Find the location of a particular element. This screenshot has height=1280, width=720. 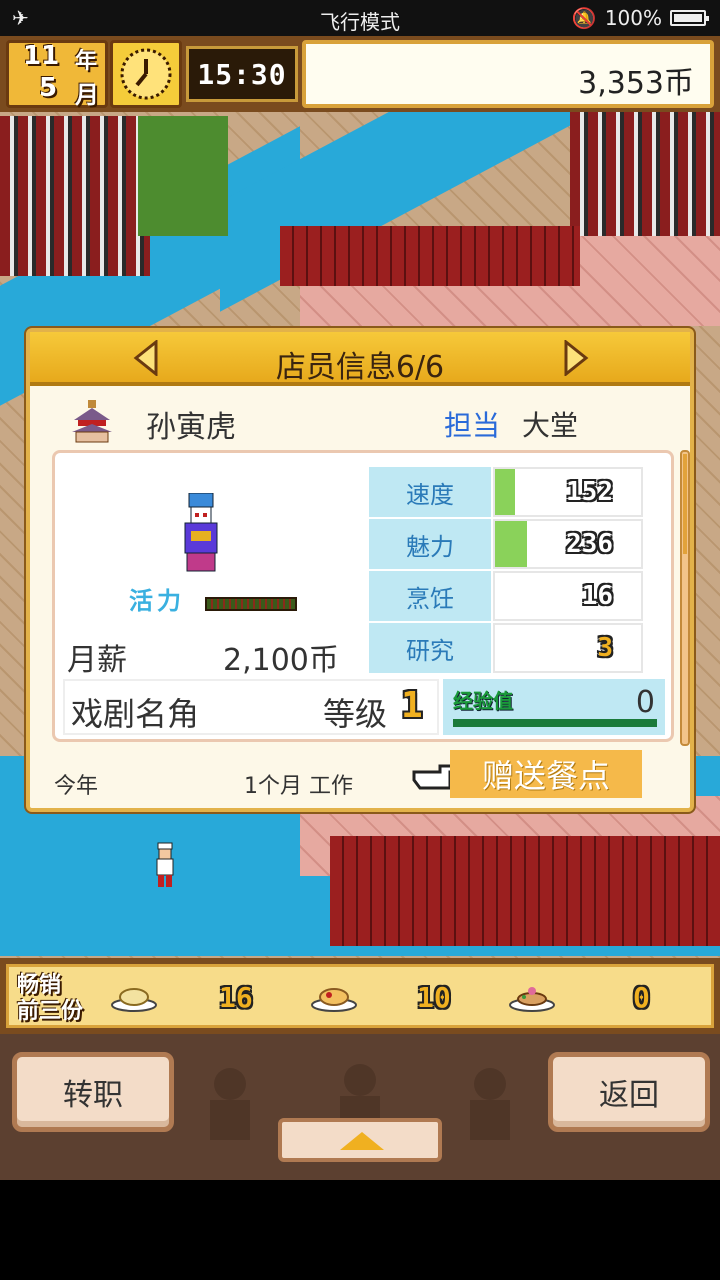

year-unit: 年 is located at coordinates (86, 61).